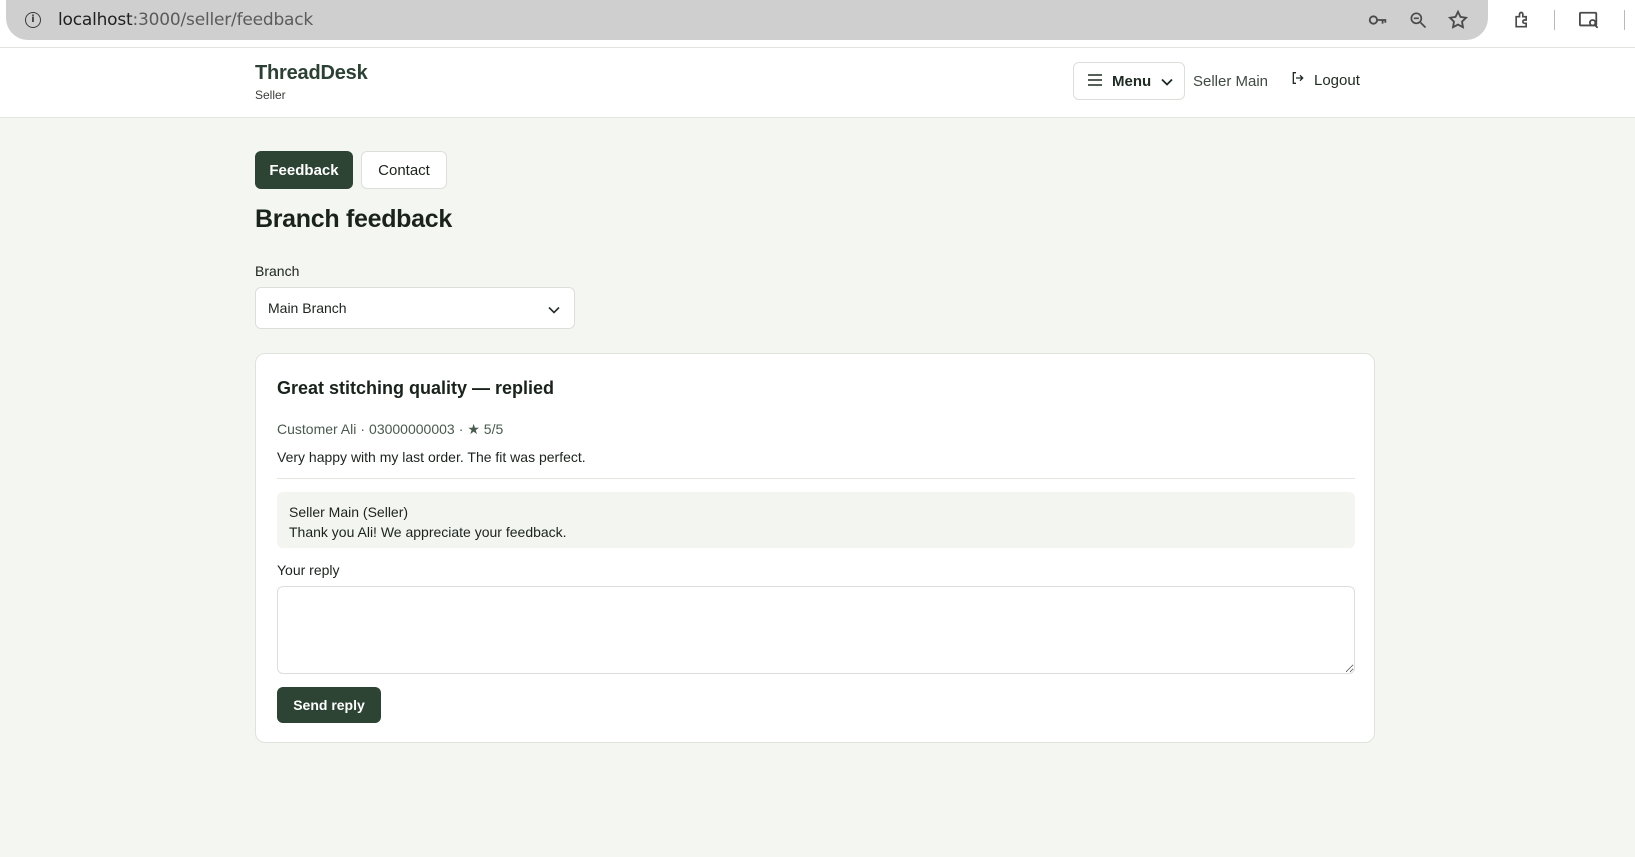 This screenshot has height=857, width=1635. I want to click on star-icon, so click(1458, 20).